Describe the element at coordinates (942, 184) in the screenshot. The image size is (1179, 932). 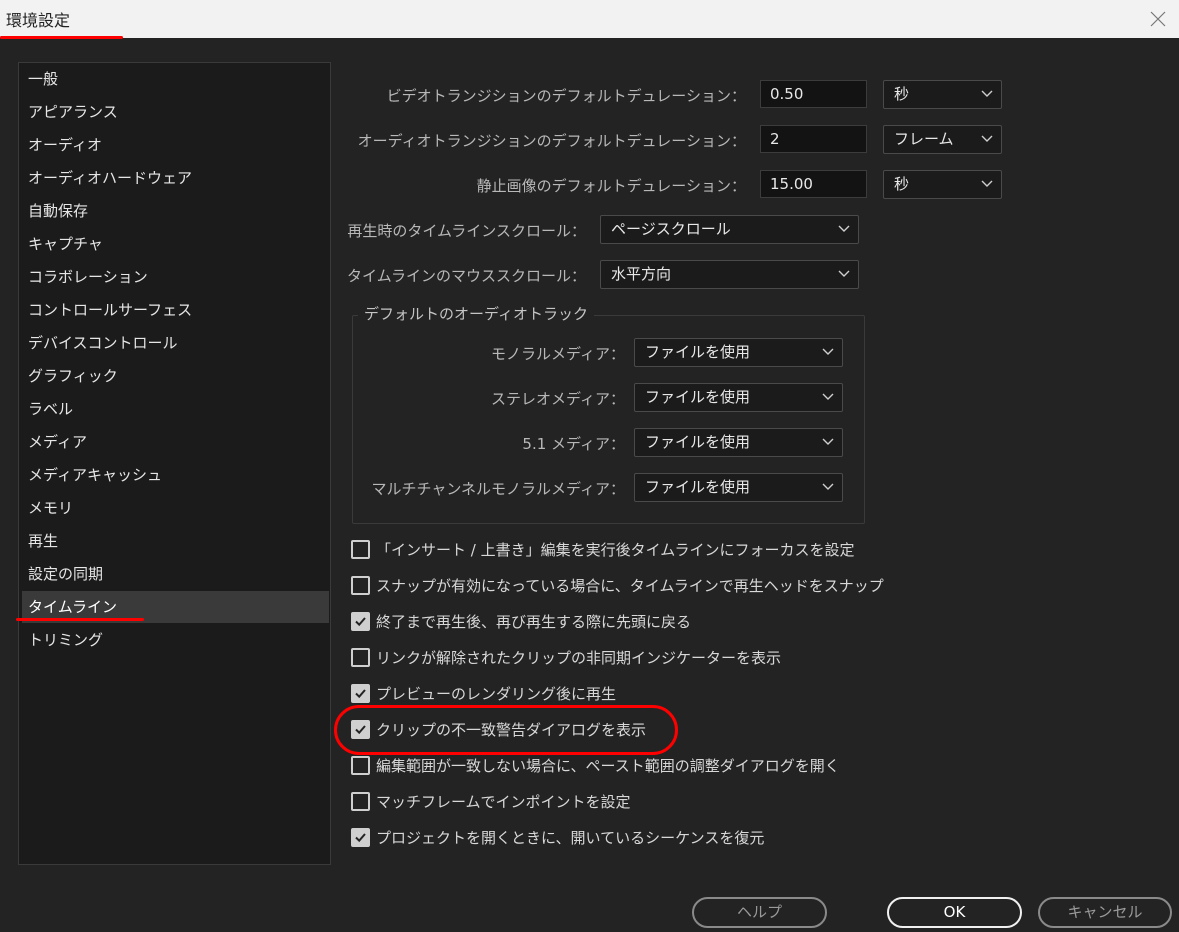
I see `still-image-unit-dropdown: 秒` at that location.